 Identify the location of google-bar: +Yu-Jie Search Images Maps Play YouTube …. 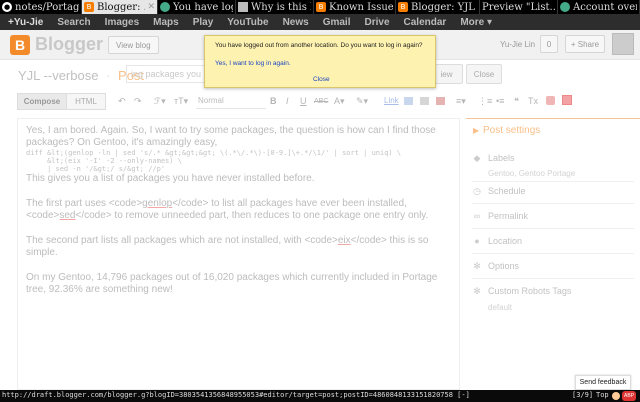
(320, 22).